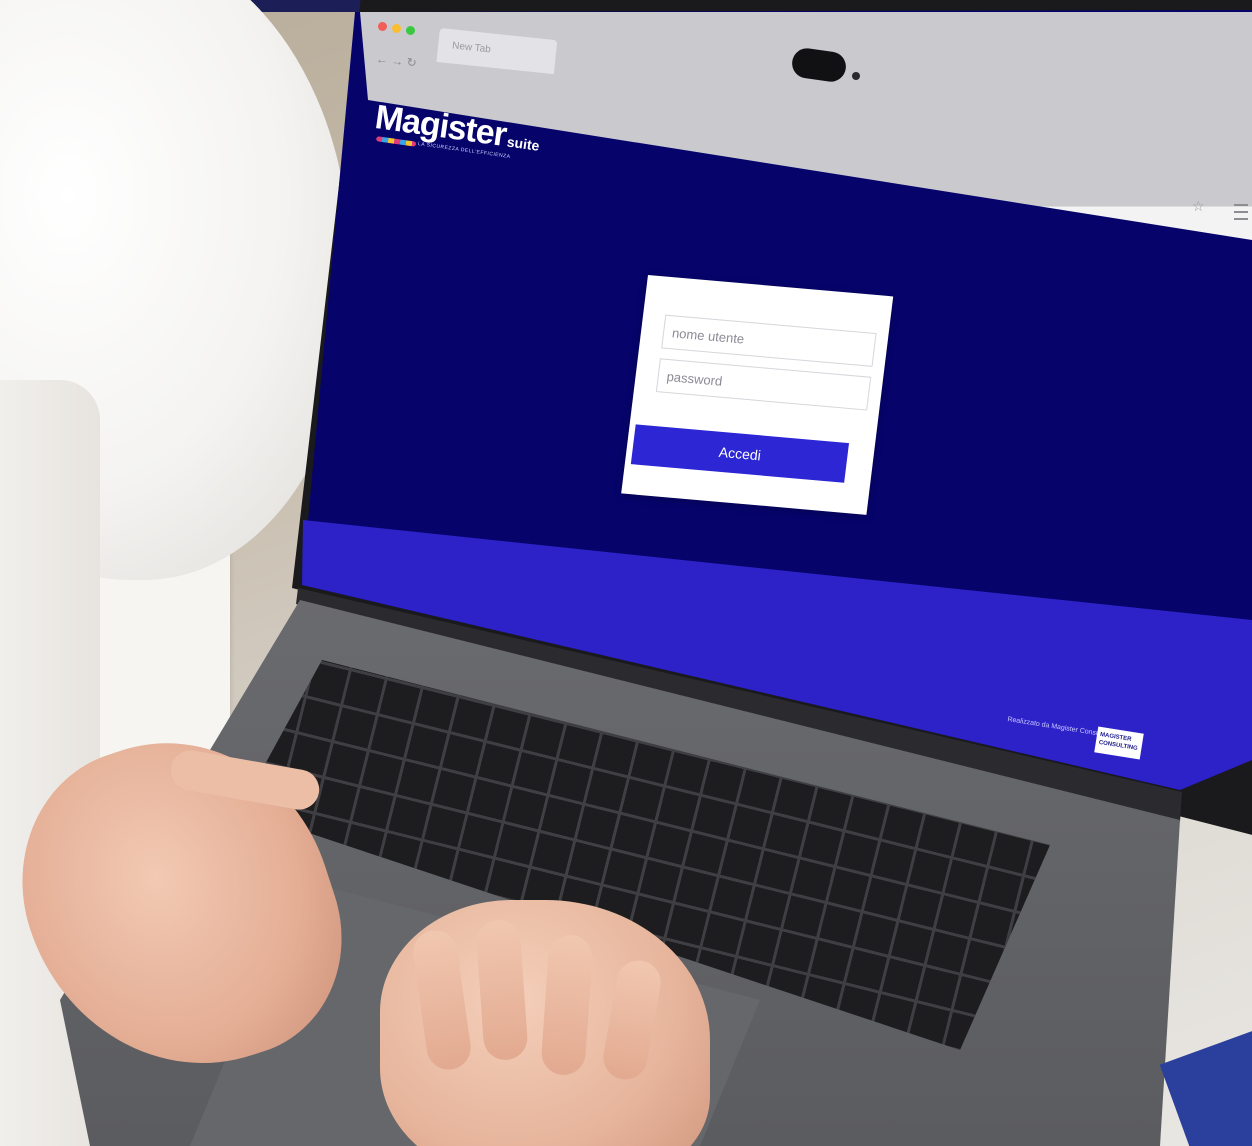 The width and height of the screenshot is (1252, 1146). I want to click on window-close-icon, so click(382, 26).